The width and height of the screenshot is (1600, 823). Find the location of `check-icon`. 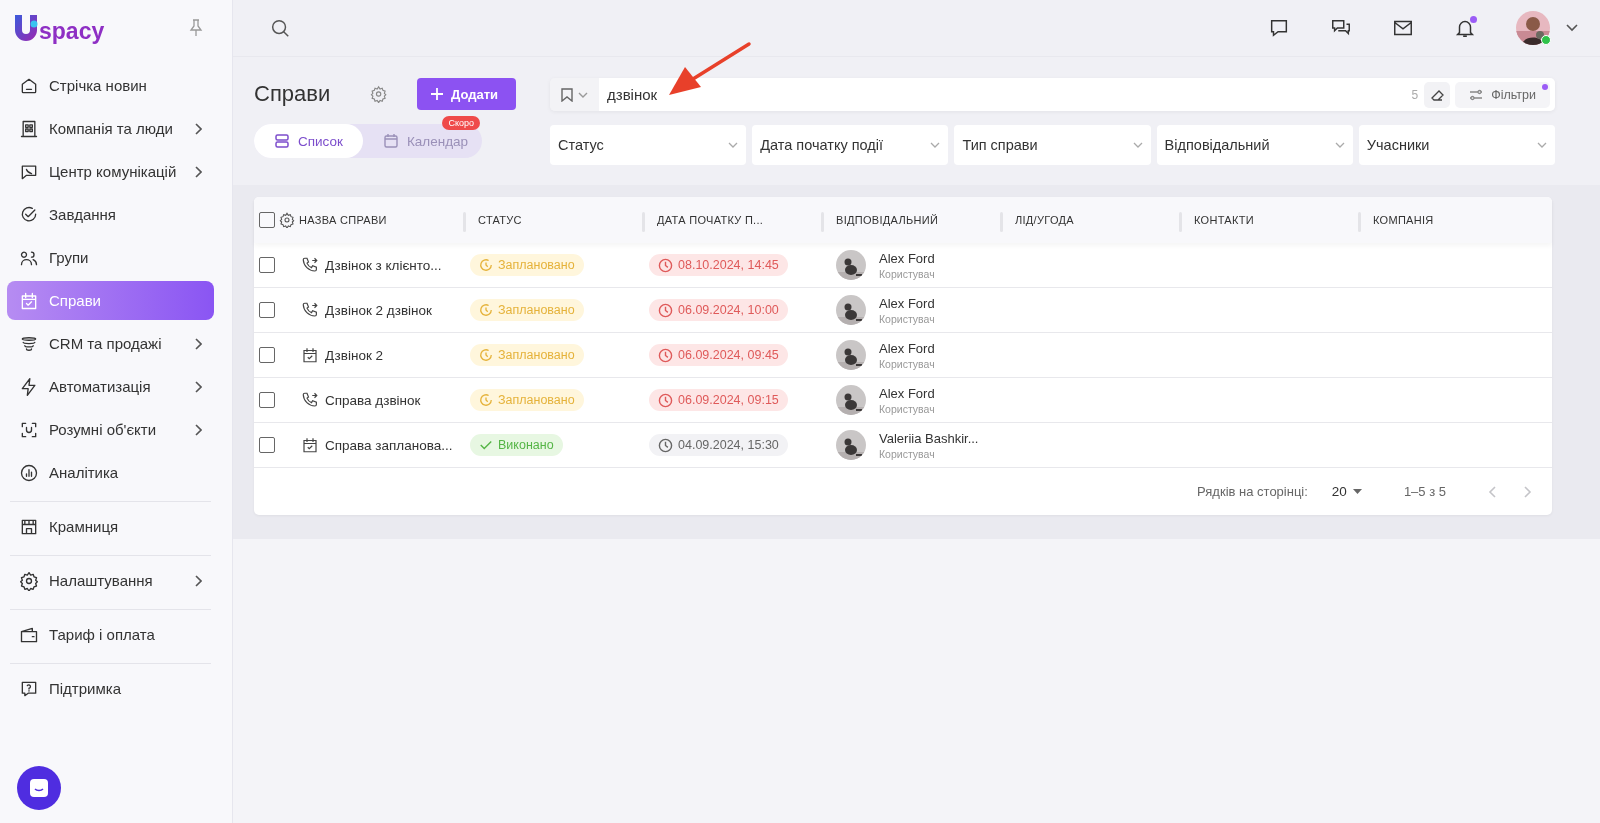

check-icon is located at coordinates (486, 445).